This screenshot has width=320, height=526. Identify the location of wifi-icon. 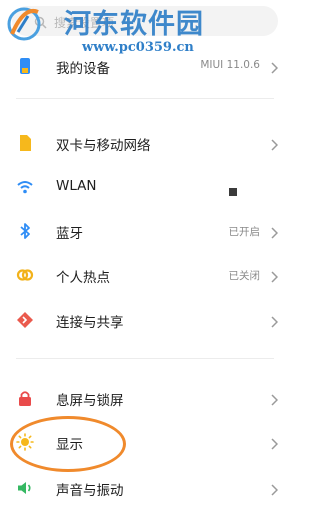
(25, 187).